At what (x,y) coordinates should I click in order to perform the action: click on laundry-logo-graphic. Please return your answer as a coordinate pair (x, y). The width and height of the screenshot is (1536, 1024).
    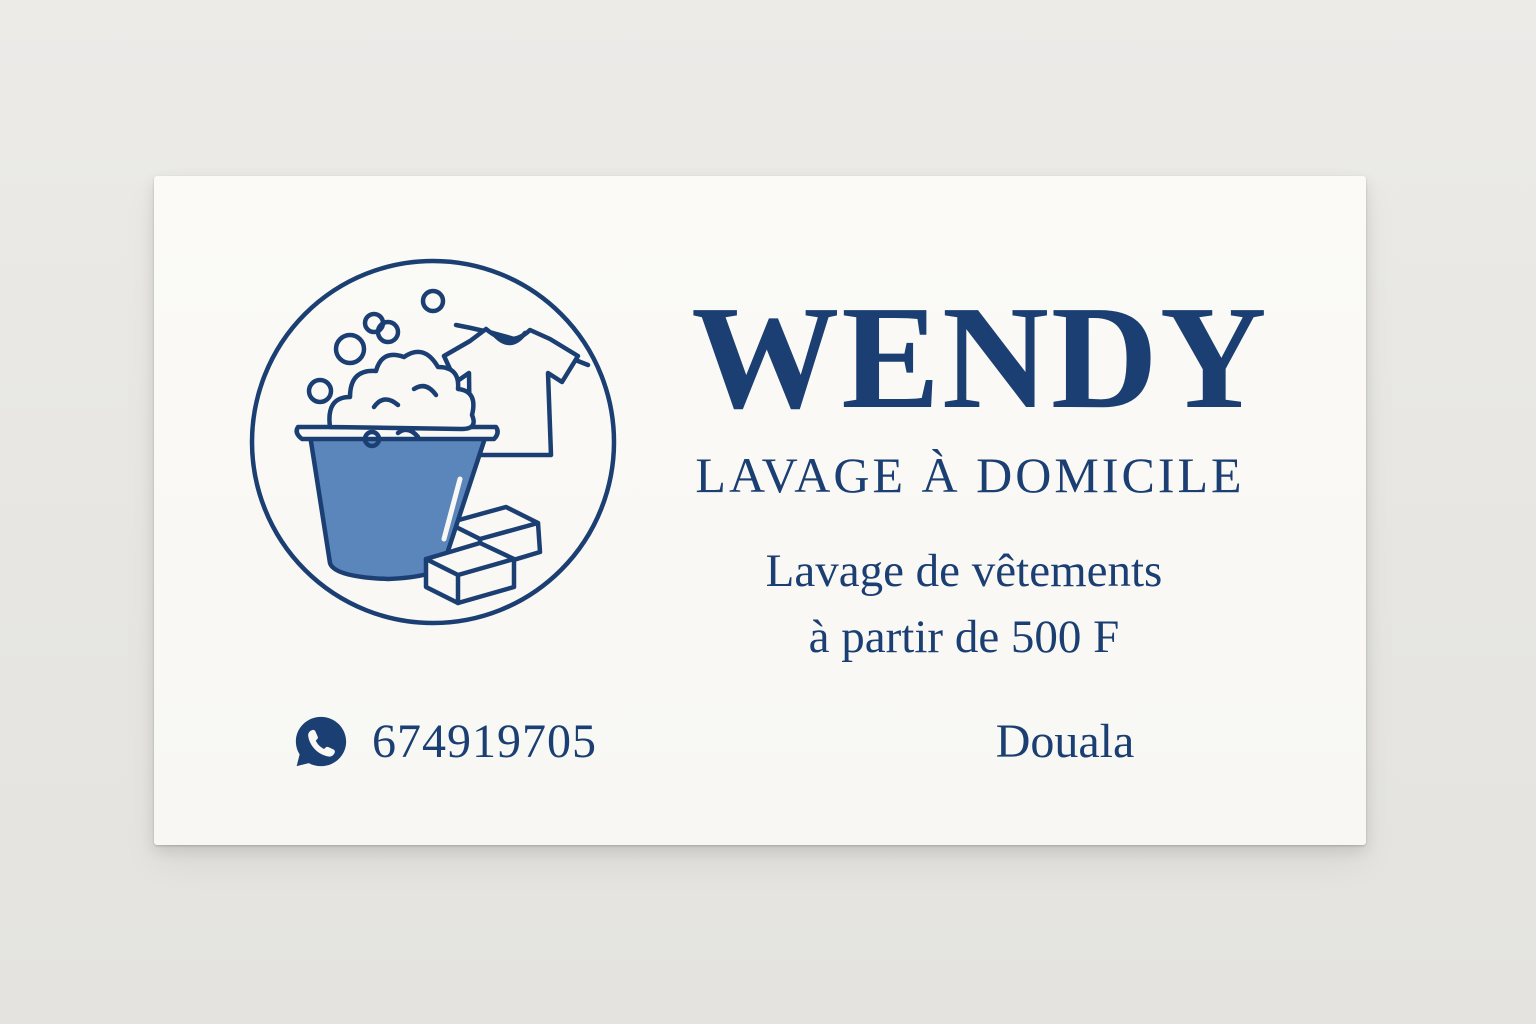
    Looking at the image, I should click on (433, 442).